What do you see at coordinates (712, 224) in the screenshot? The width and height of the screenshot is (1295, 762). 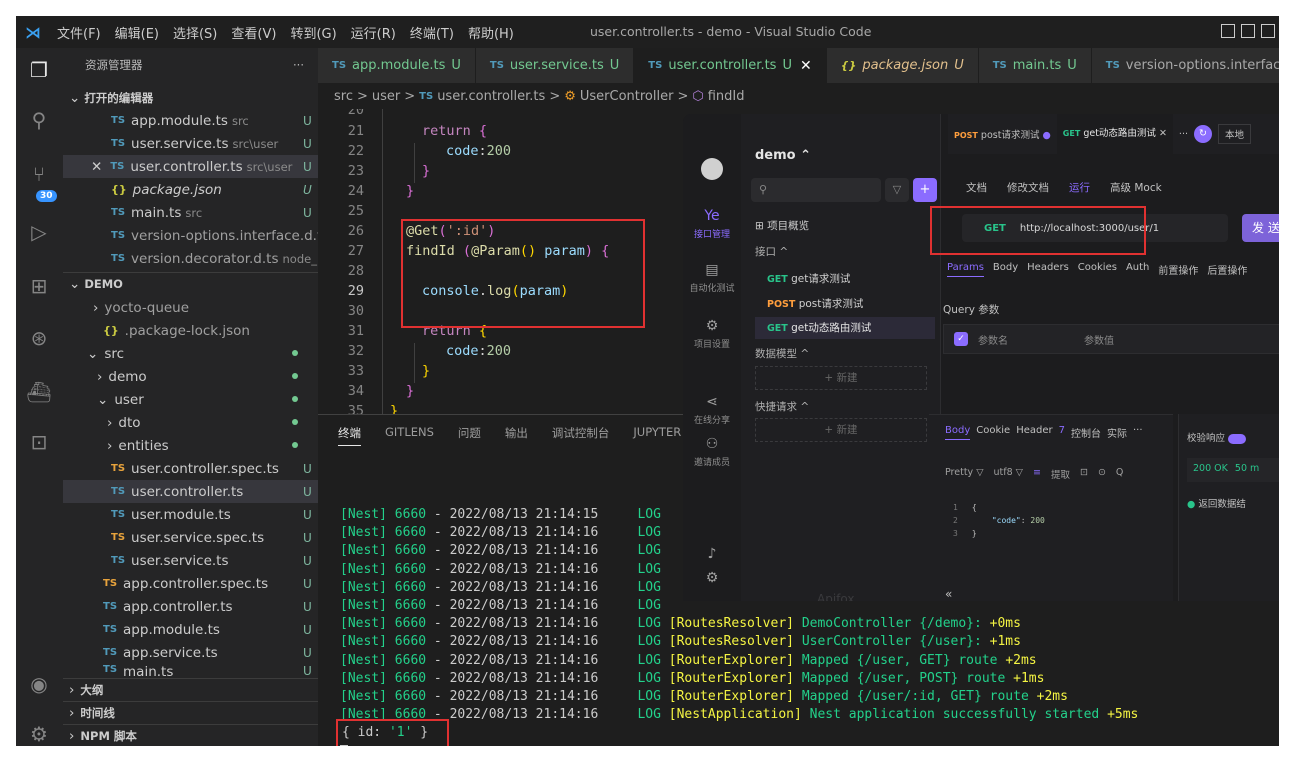 I see `rail-api-management: Ye 接口管理` at bounding box center [712, 224].